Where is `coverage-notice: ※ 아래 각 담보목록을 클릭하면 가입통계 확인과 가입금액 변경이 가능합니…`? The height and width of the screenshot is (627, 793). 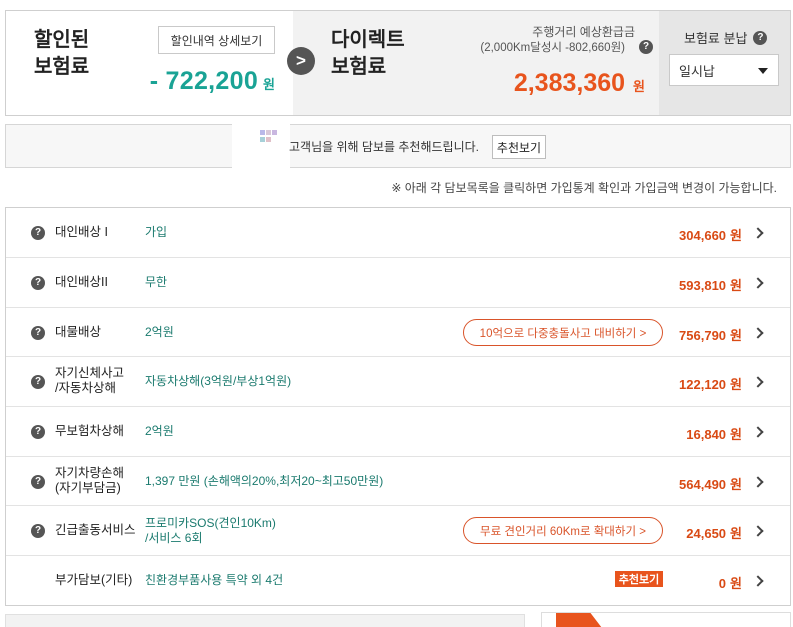
coverage-notice: ※ 아래 각 담보목록을 클릭하면 가입통계 확인과 가입금액 변경이 가능합니… is located at coordinates (584, 188).